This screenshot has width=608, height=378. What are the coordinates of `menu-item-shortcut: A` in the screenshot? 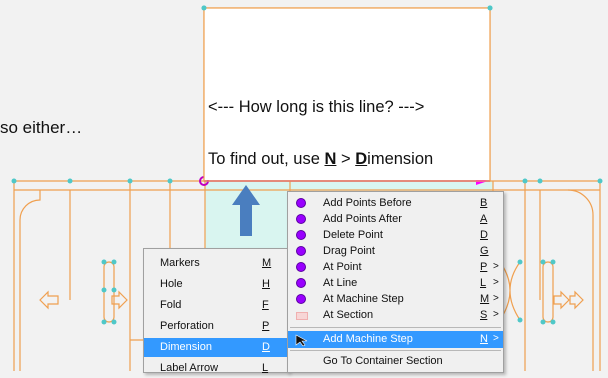 It's located at (484, 219).